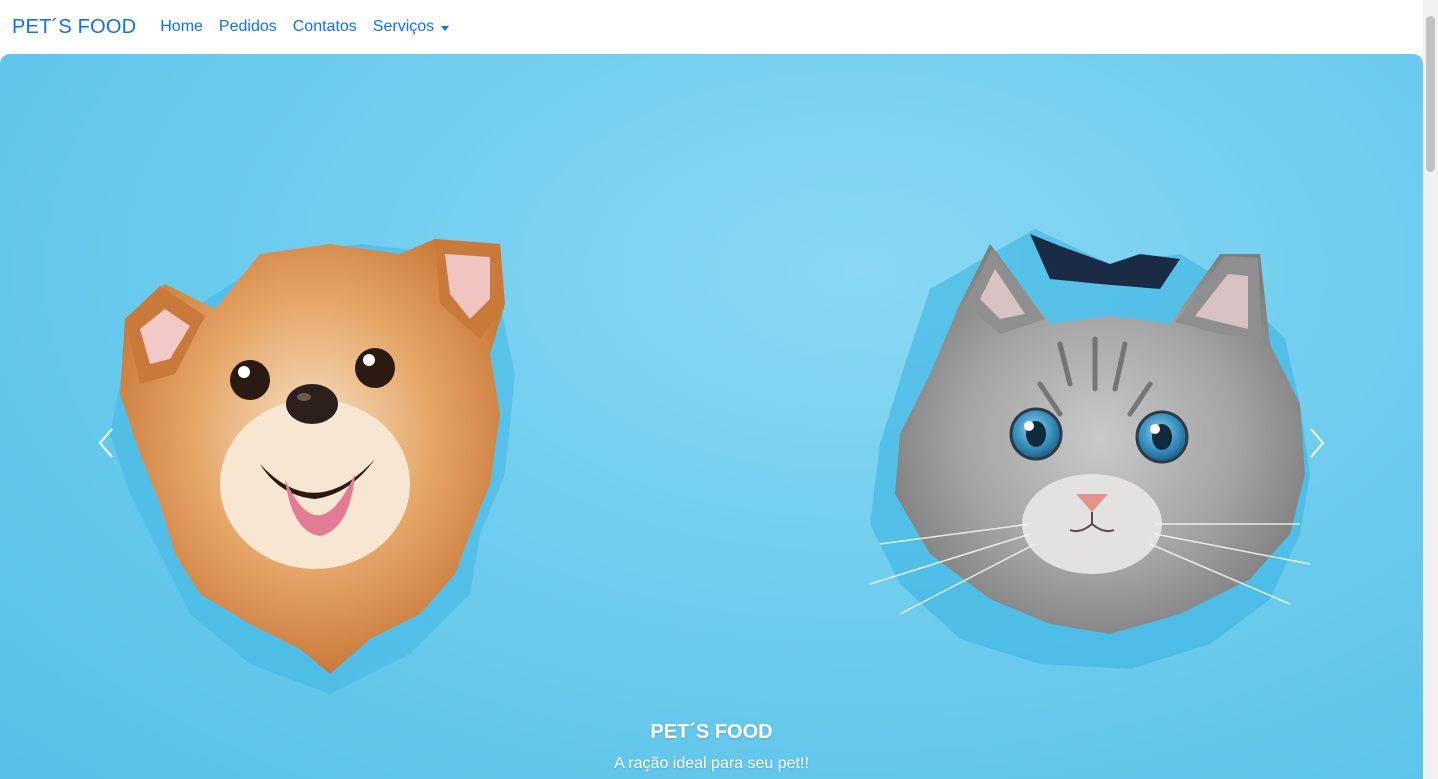 Image resolution: width=1438 pixels, height=779 pixels. What do you see at coordinates (1430, 94) in the screenshot?
I see `scrollbar-thumb` at bounding box center [1430, 94].